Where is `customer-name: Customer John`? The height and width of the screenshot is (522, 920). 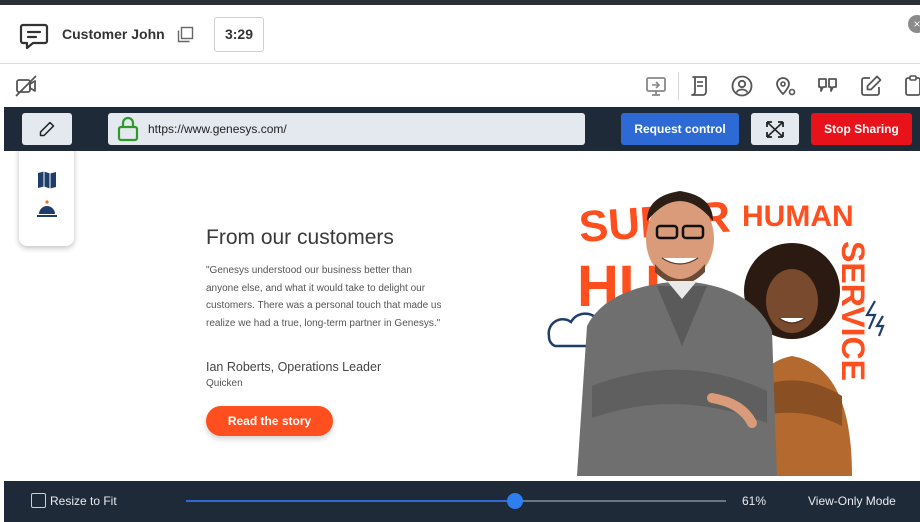
customer-name: Customer John is located at coordinates (113, 34).